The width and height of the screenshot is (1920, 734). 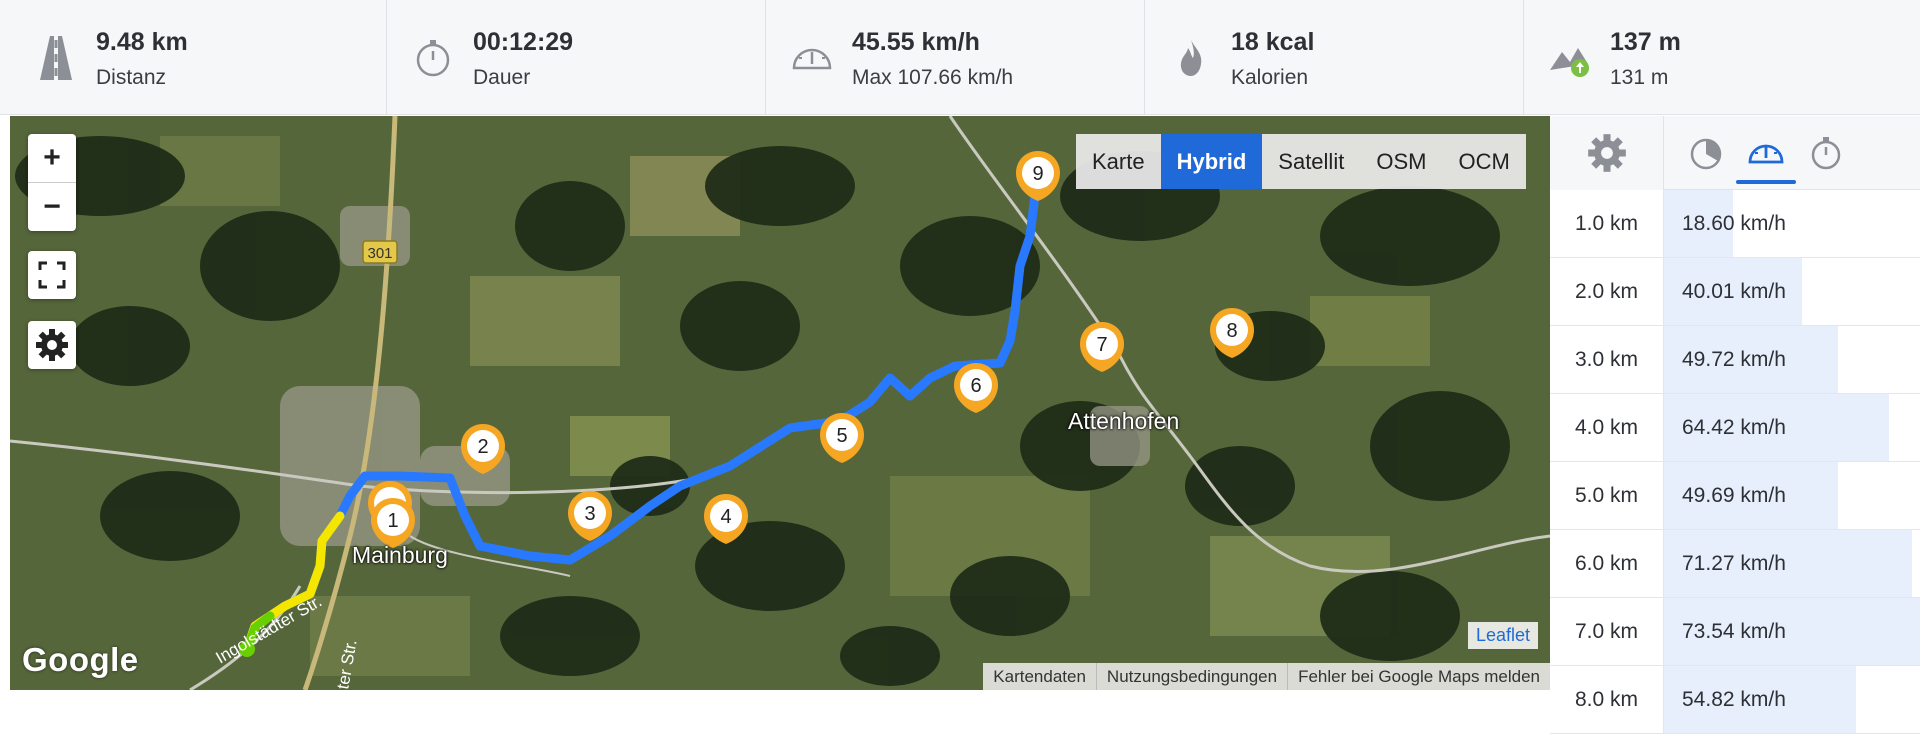 I want to click on layer-hybrid: Hybrid, so click(x=1211, y=161).